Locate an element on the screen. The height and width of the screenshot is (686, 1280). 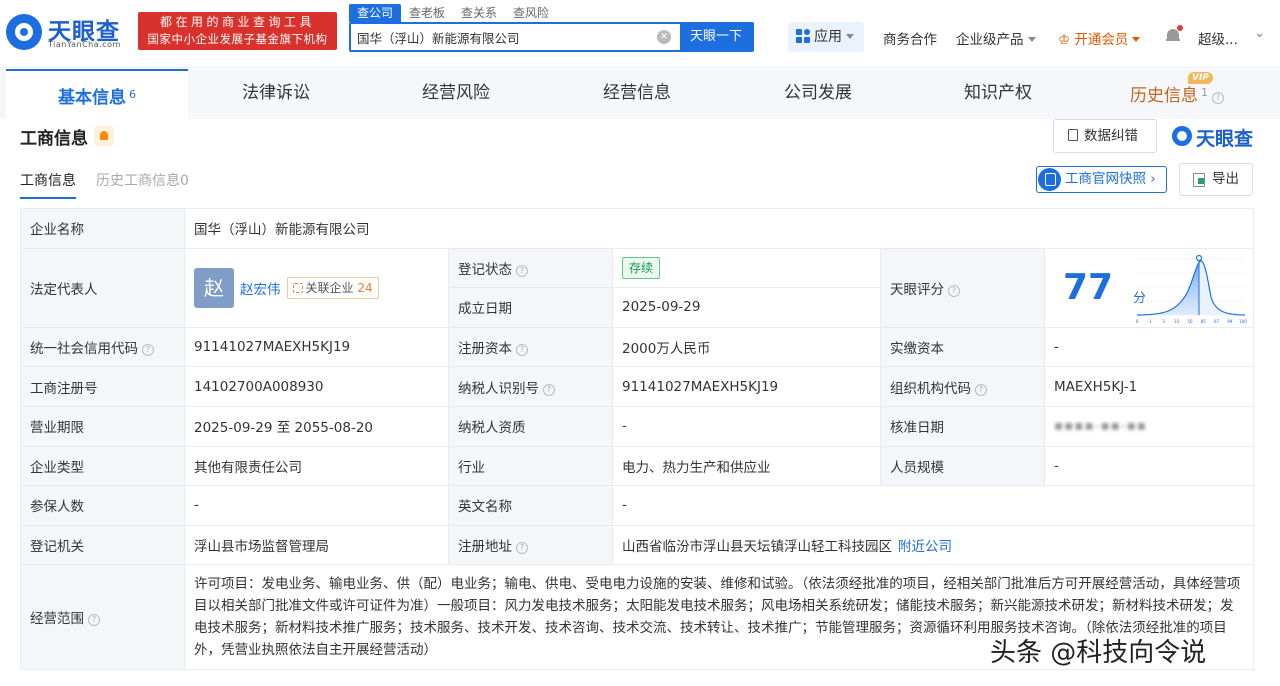
related-companies-count: 24 is located at coordinates (365, 287).